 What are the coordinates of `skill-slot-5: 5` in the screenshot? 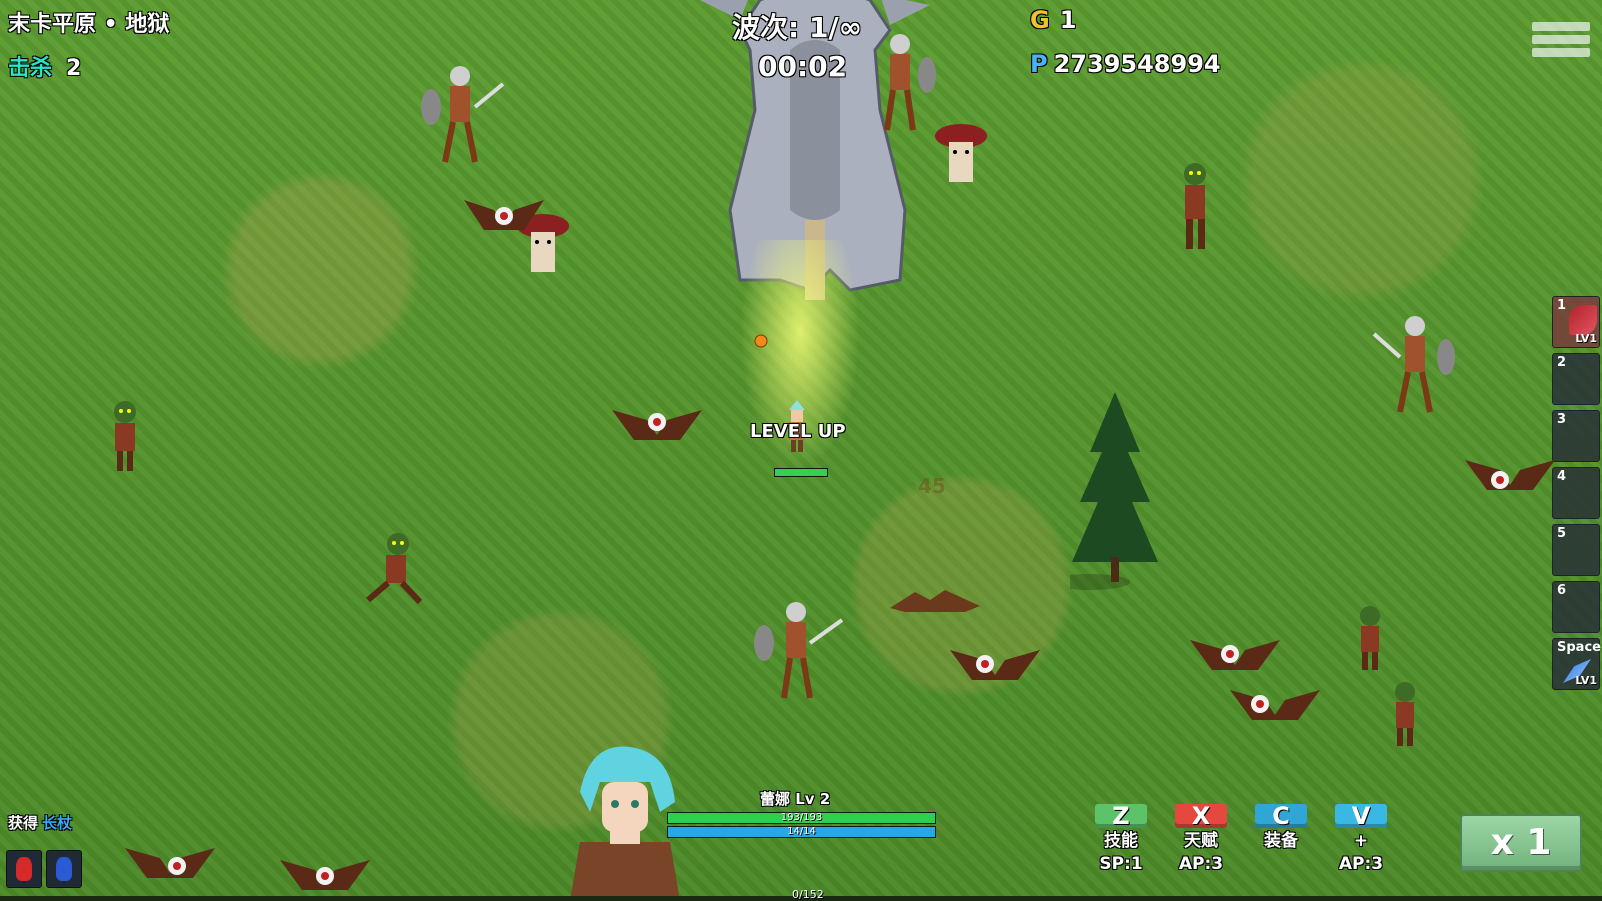 It's located at (1576, 550).